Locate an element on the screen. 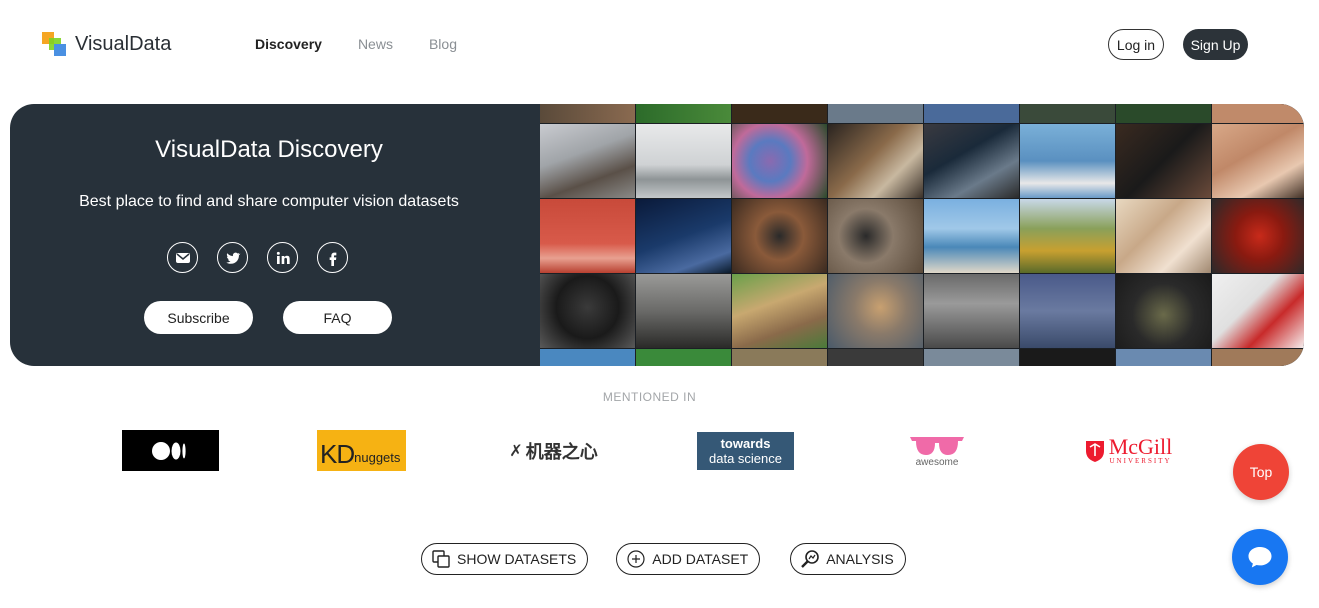  add-dataset-label: ADD DATASET is located at coordinates (700, 559).